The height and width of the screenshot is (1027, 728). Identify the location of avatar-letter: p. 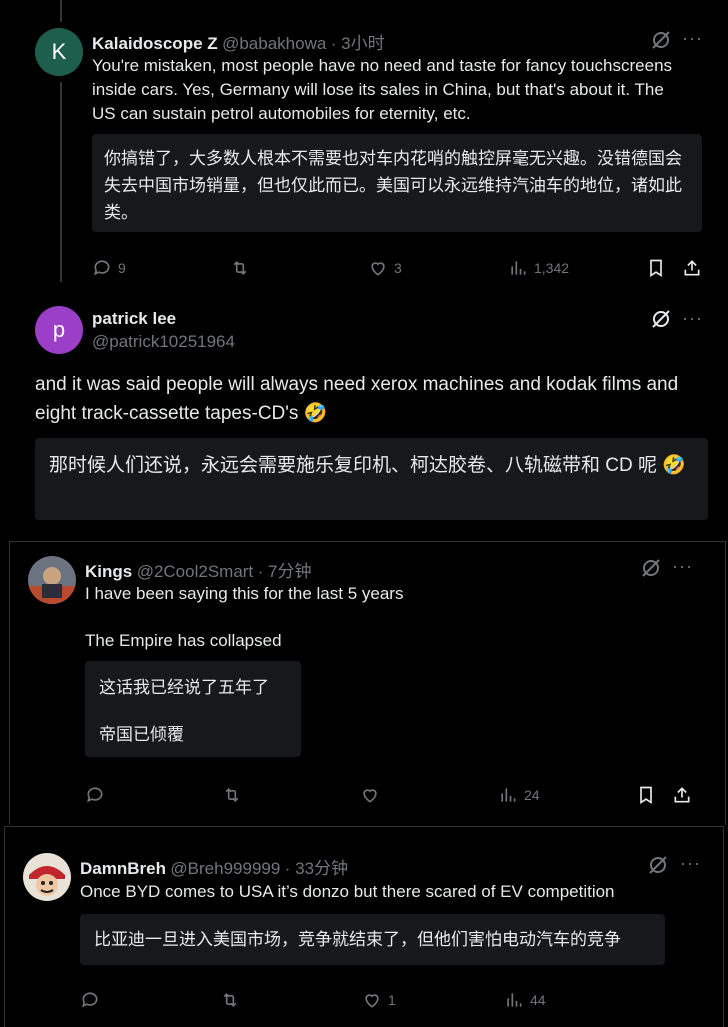
(59, 329).